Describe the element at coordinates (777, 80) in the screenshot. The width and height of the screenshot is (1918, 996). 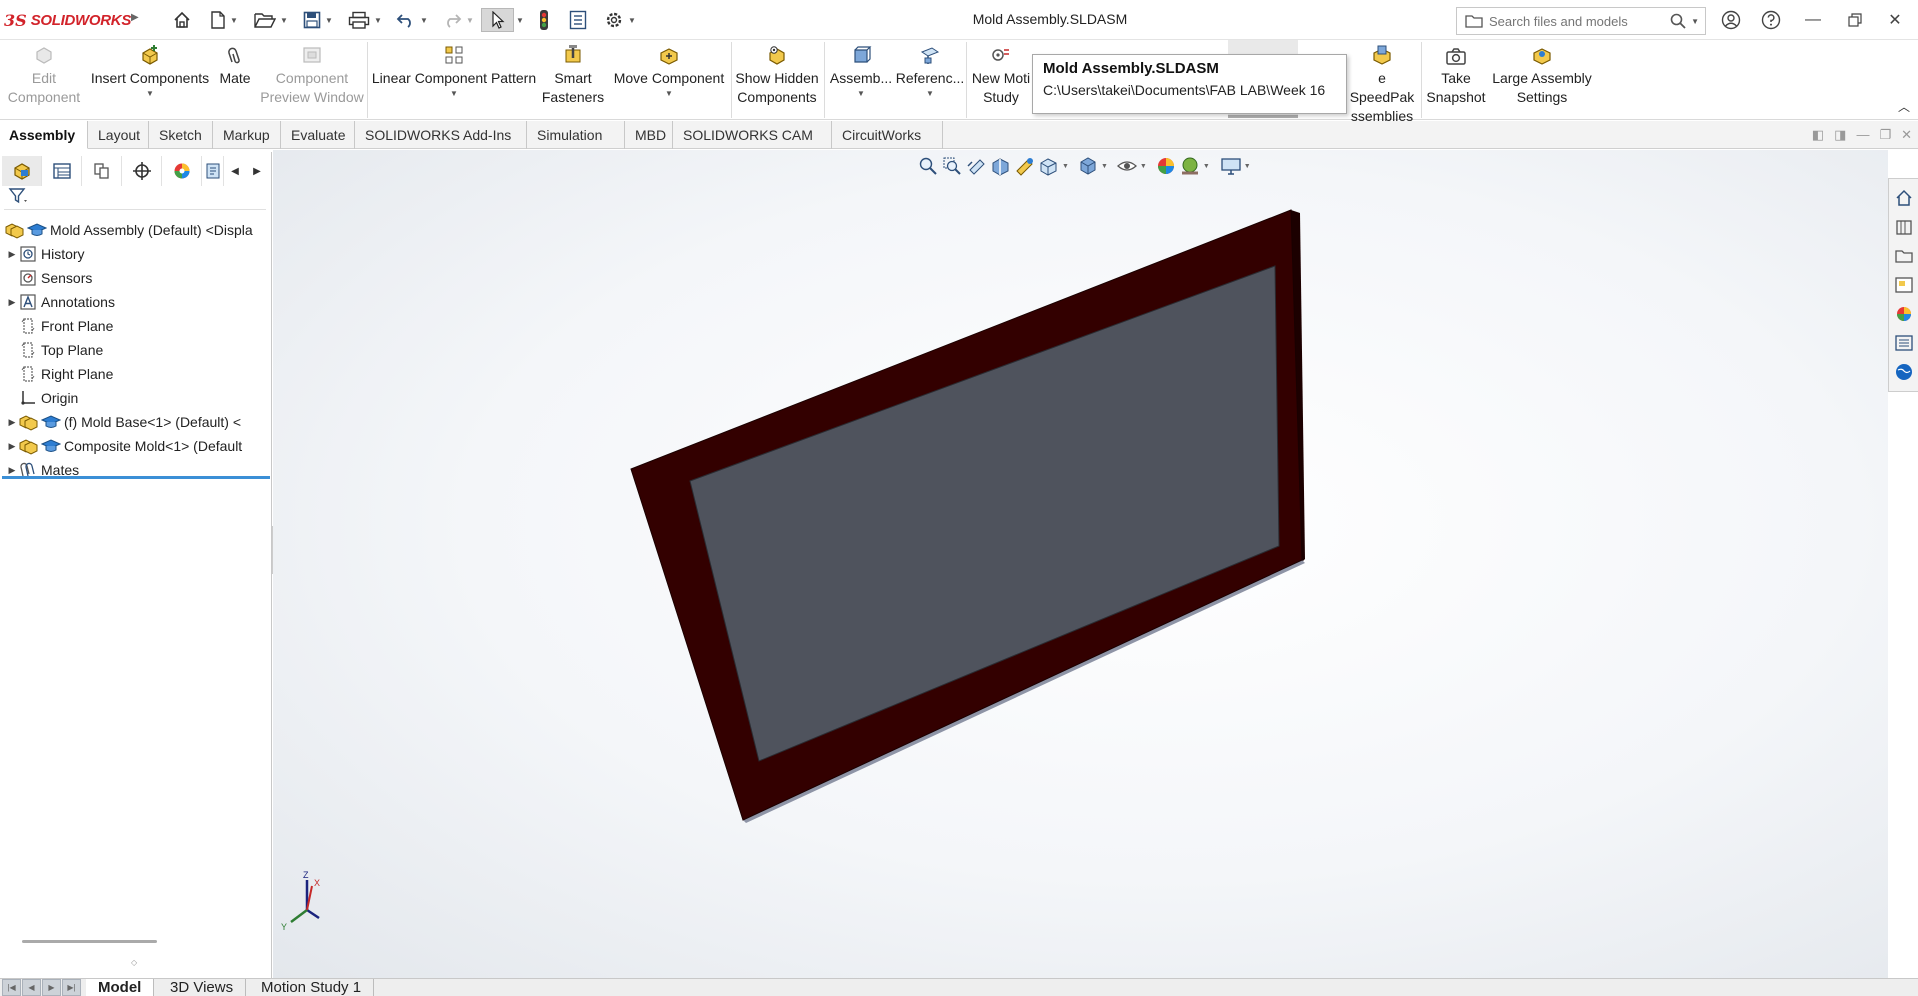
I see `show-hidden-components-button: Show Hidden Components` at that location.